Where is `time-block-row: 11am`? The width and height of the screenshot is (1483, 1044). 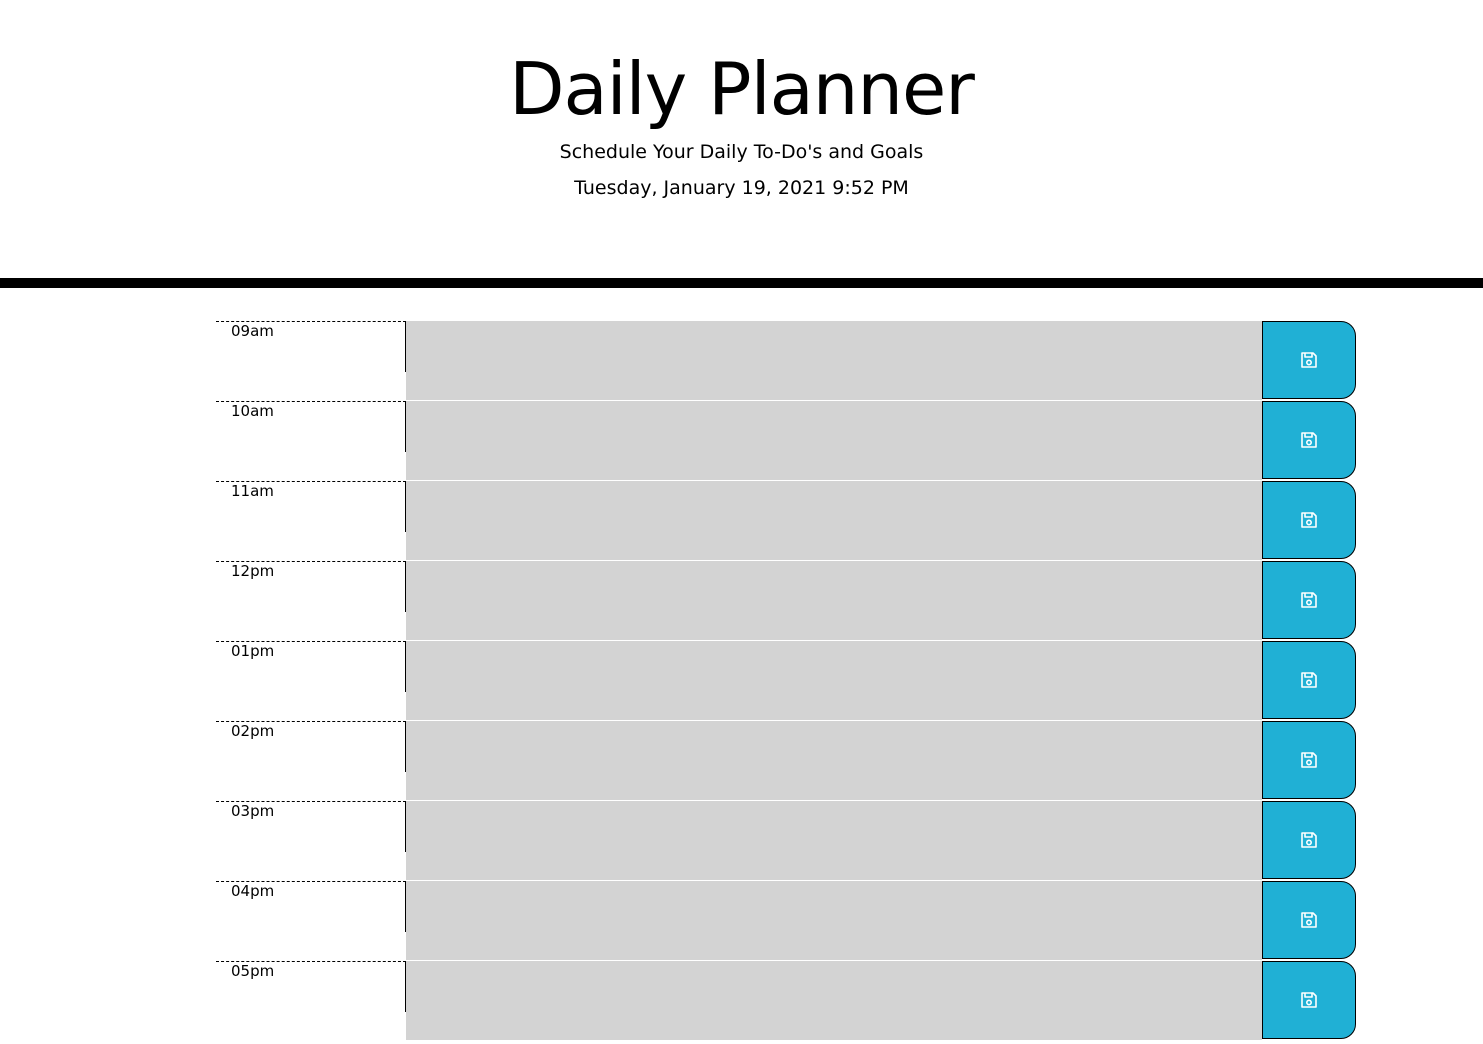
time-block-row: 11am is located at coordinates (786, 521).